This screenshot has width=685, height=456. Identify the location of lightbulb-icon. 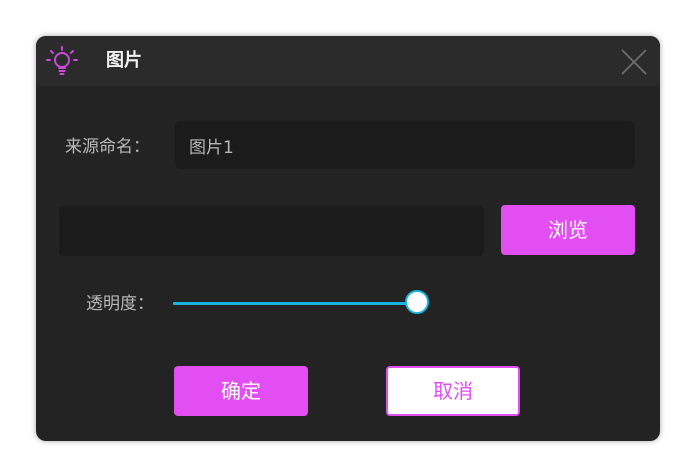
(62, 60).